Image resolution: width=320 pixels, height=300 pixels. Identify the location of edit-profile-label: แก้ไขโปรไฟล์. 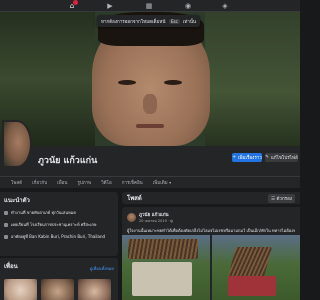
(284, 158).